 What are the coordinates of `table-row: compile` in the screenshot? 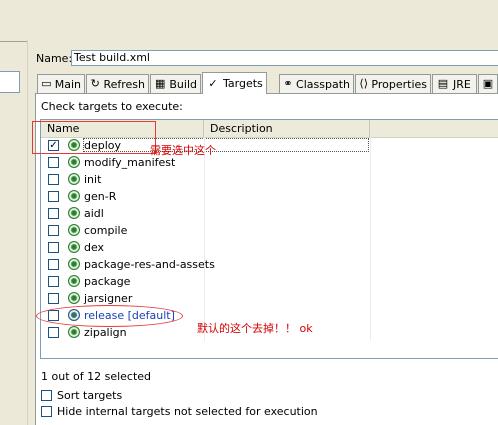 It's located at (269, 230).